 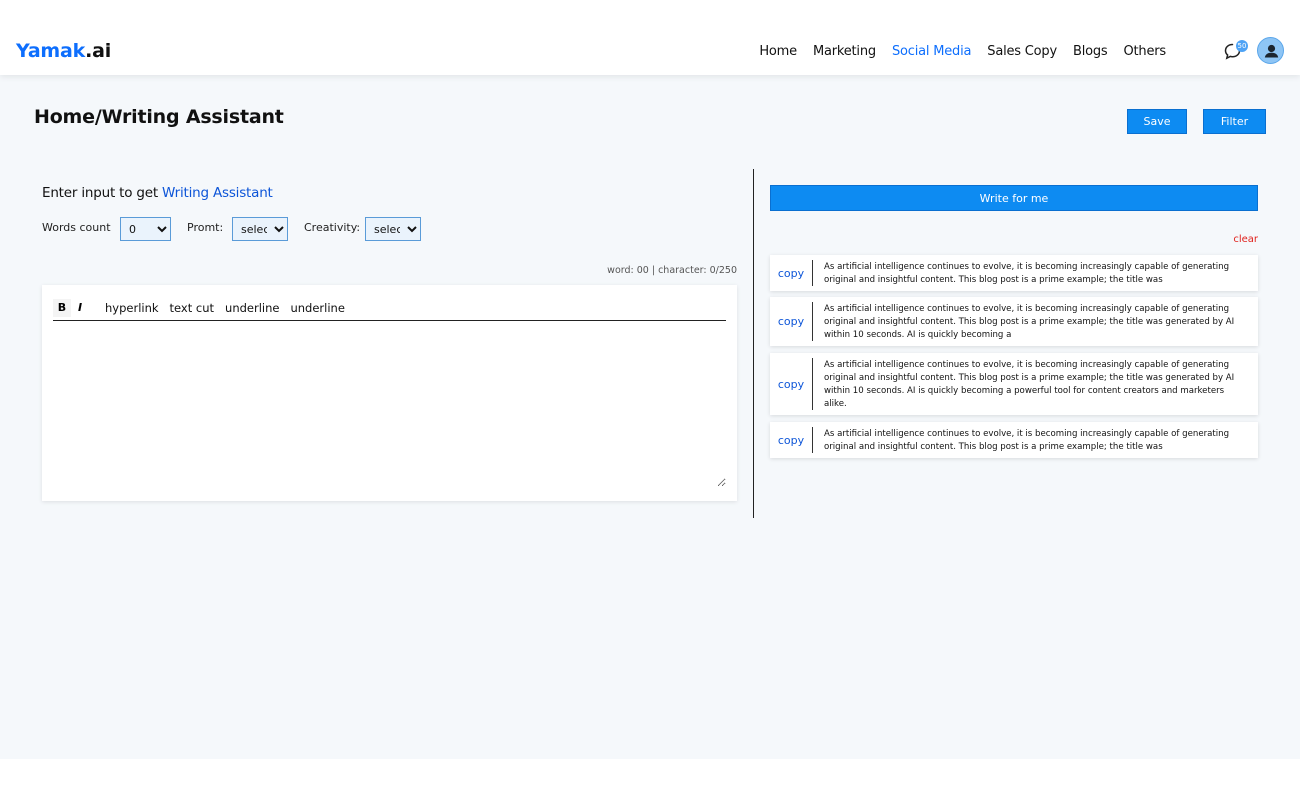 I want to click on prompt-select: select, so click(x=260, y=229).